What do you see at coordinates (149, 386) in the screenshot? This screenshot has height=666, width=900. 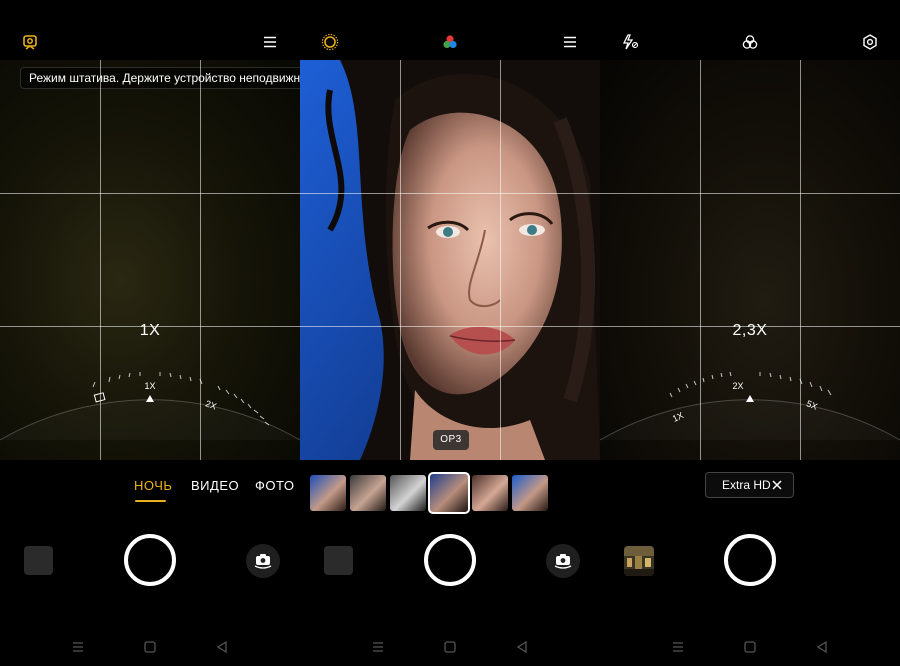 I see `dial-label: 1X` at bounding box center [149, 386].